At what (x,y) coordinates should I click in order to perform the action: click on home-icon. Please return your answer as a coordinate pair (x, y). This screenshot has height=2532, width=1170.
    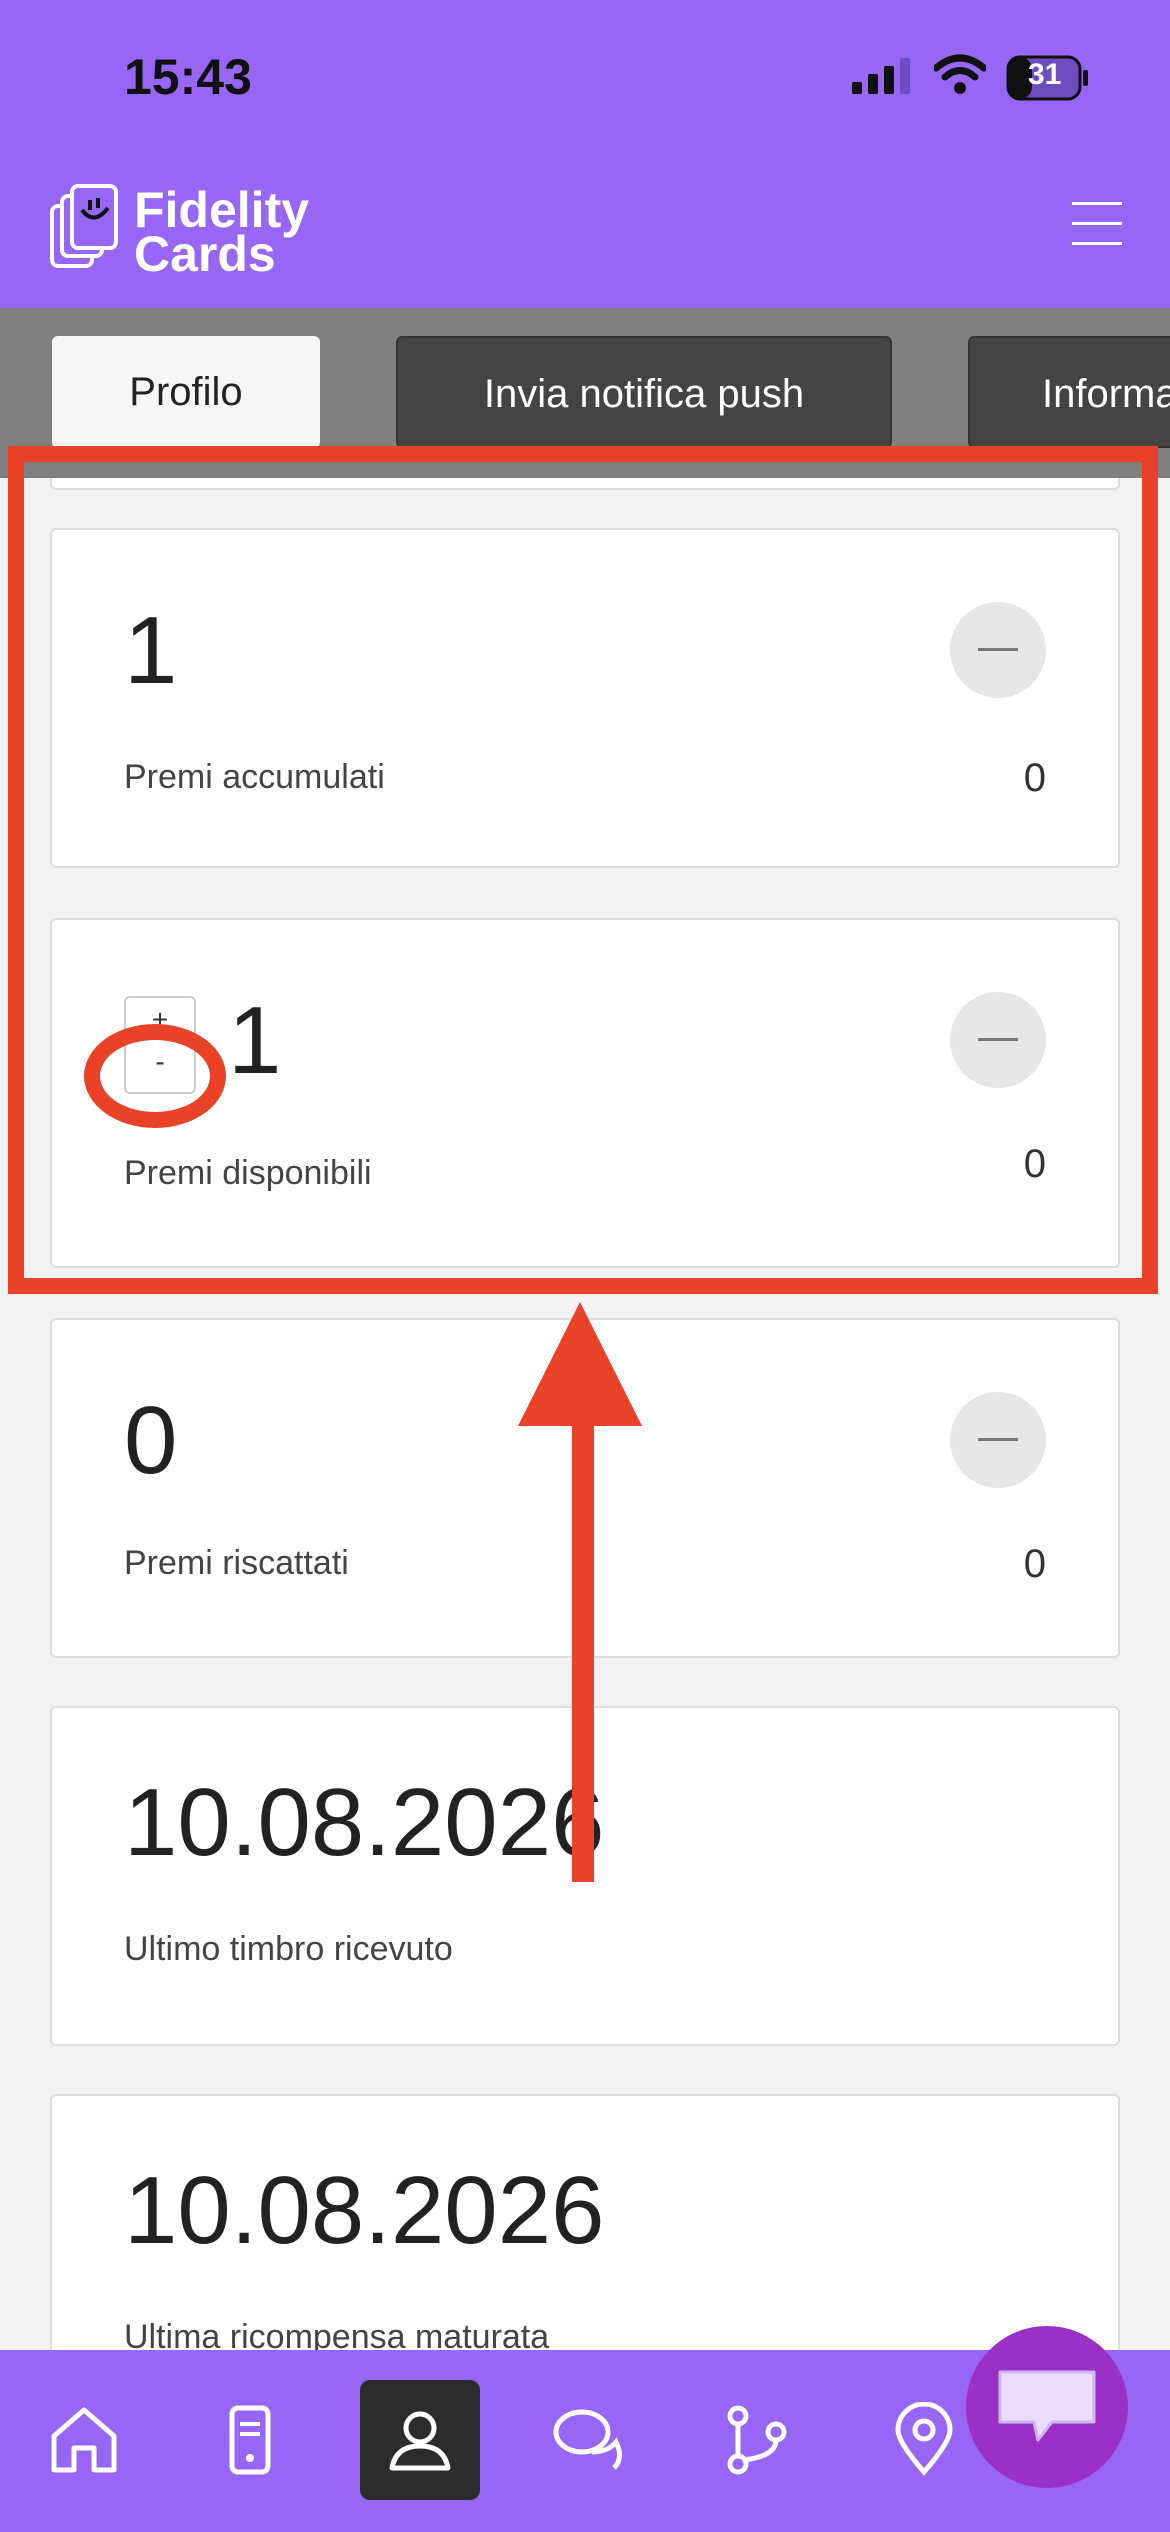
    Looking at the image, I should click on (84, 2440).